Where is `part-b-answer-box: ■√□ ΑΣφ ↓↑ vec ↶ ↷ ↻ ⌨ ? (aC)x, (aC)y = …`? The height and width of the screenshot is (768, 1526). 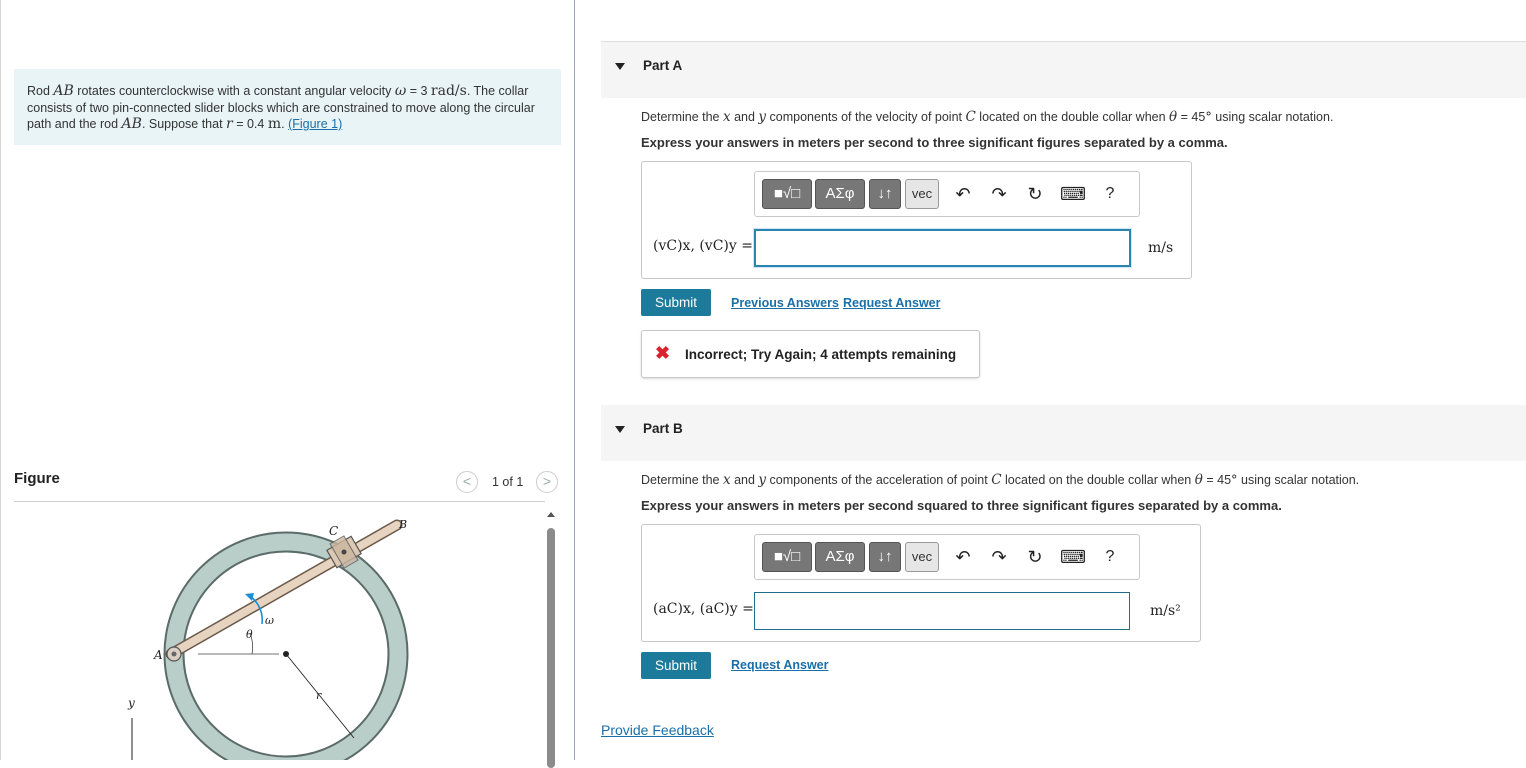
part-b-answer-box: ■√□ ΑΣφ ↓↑ vec ↶ ↷ ↻ ⌨ ? (aC)x, (aC)y = … is located at coordinates (921, 583).